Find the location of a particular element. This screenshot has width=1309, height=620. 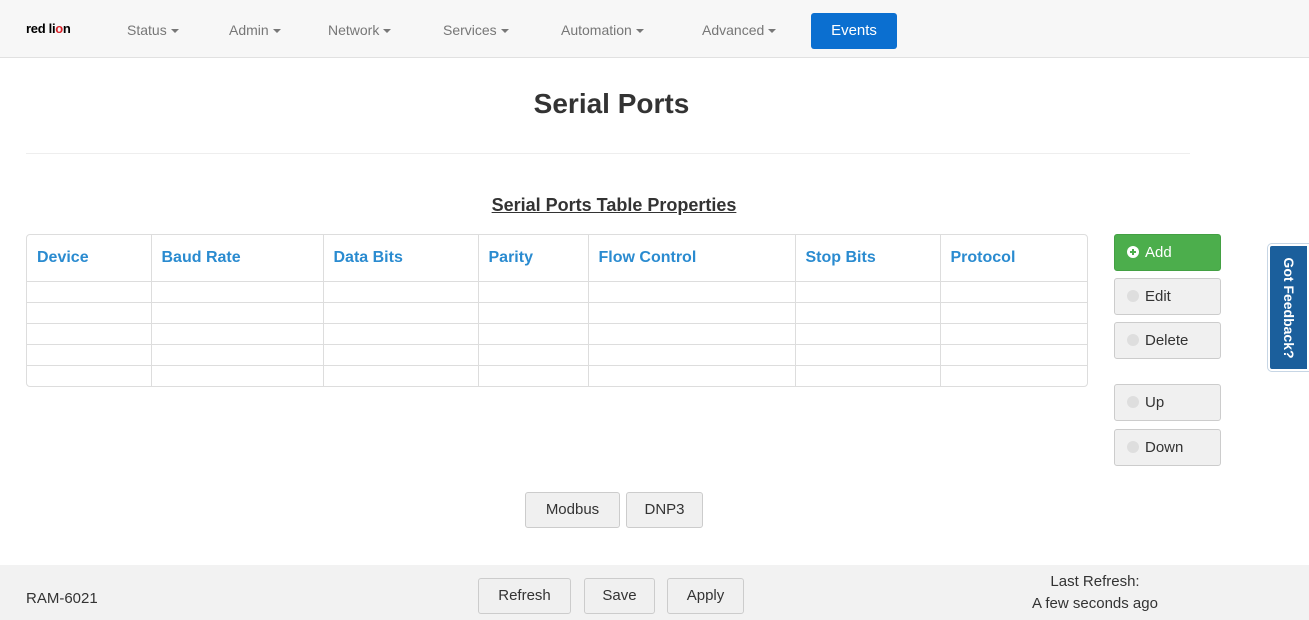

up-button-label: Up is located at coordinates (1155, 402).